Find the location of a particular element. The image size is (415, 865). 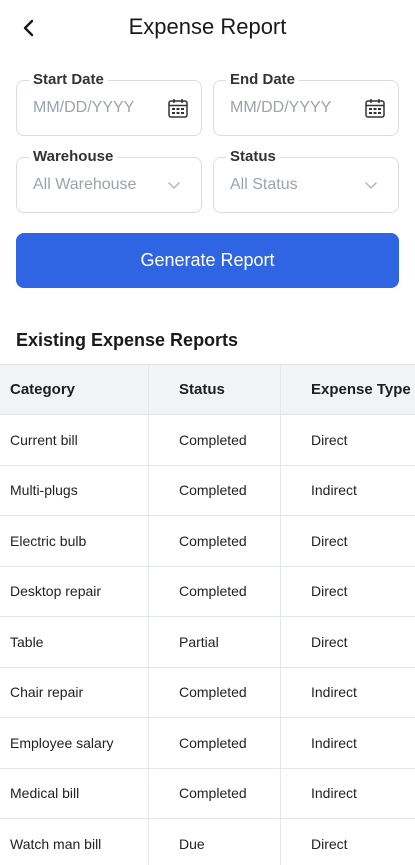

start-date-field: Start Date MM/DD/YYYY is located at coordinates (109, 103).